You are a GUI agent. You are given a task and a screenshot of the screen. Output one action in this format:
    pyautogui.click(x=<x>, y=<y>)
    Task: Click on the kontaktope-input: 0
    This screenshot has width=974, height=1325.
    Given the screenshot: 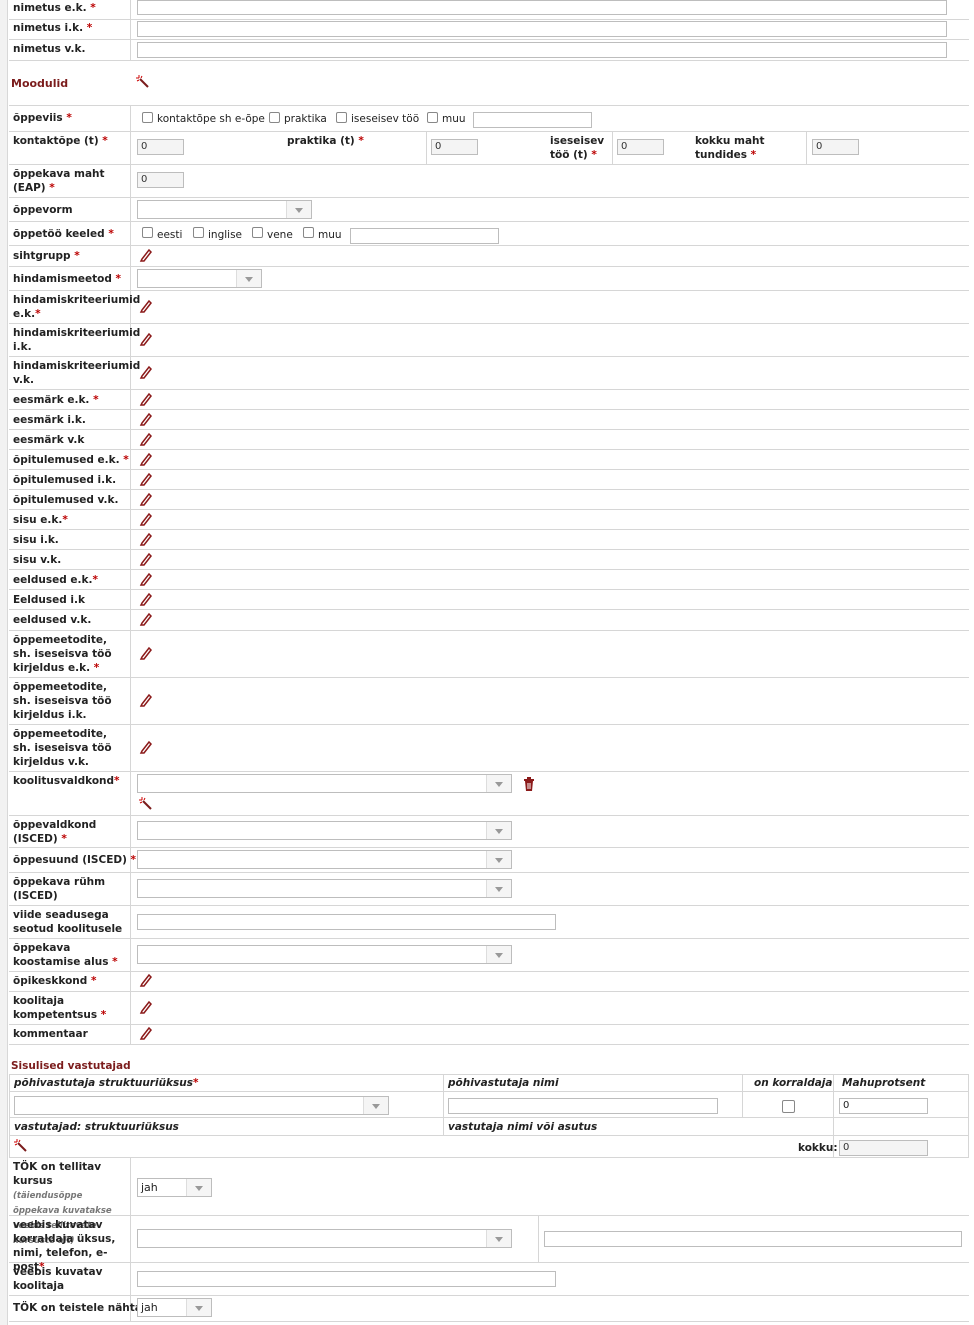 What is the action you would take?
    pyautogui.click(x=160, y=147)
    